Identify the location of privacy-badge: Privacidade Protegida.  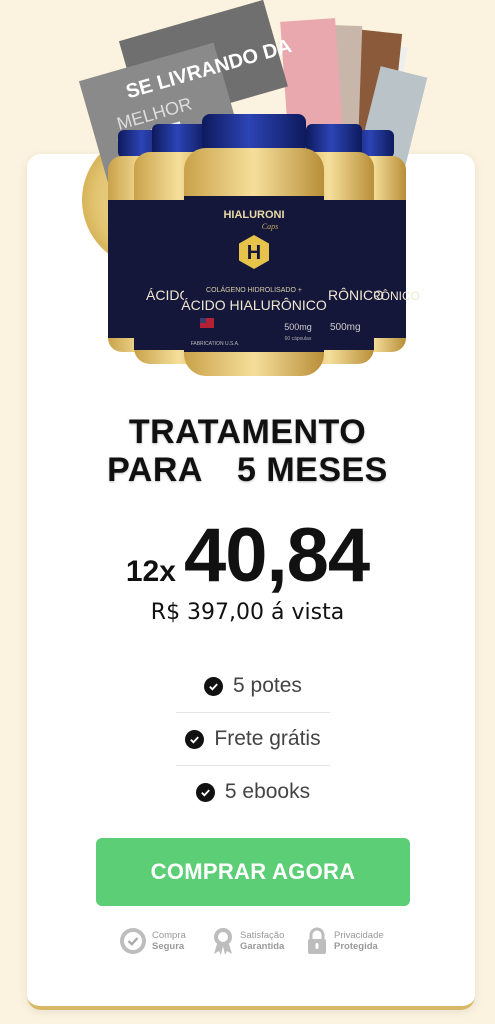
(344, 941).